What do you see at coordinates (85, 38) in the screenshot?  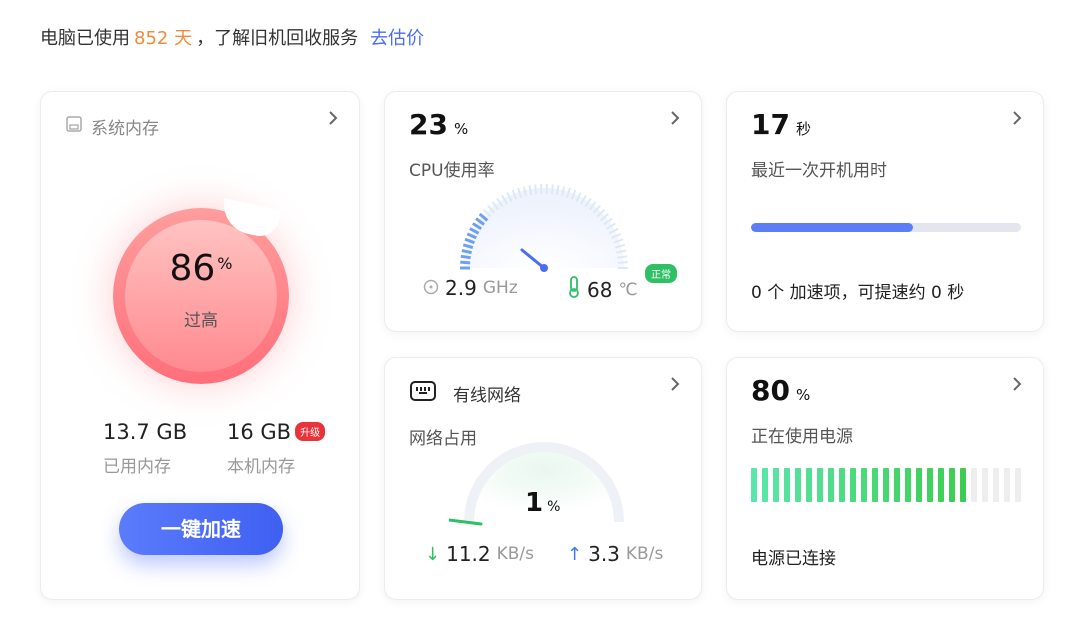 I see `usage-prefix: 电脑已使用` at bounding box center [85, 38].